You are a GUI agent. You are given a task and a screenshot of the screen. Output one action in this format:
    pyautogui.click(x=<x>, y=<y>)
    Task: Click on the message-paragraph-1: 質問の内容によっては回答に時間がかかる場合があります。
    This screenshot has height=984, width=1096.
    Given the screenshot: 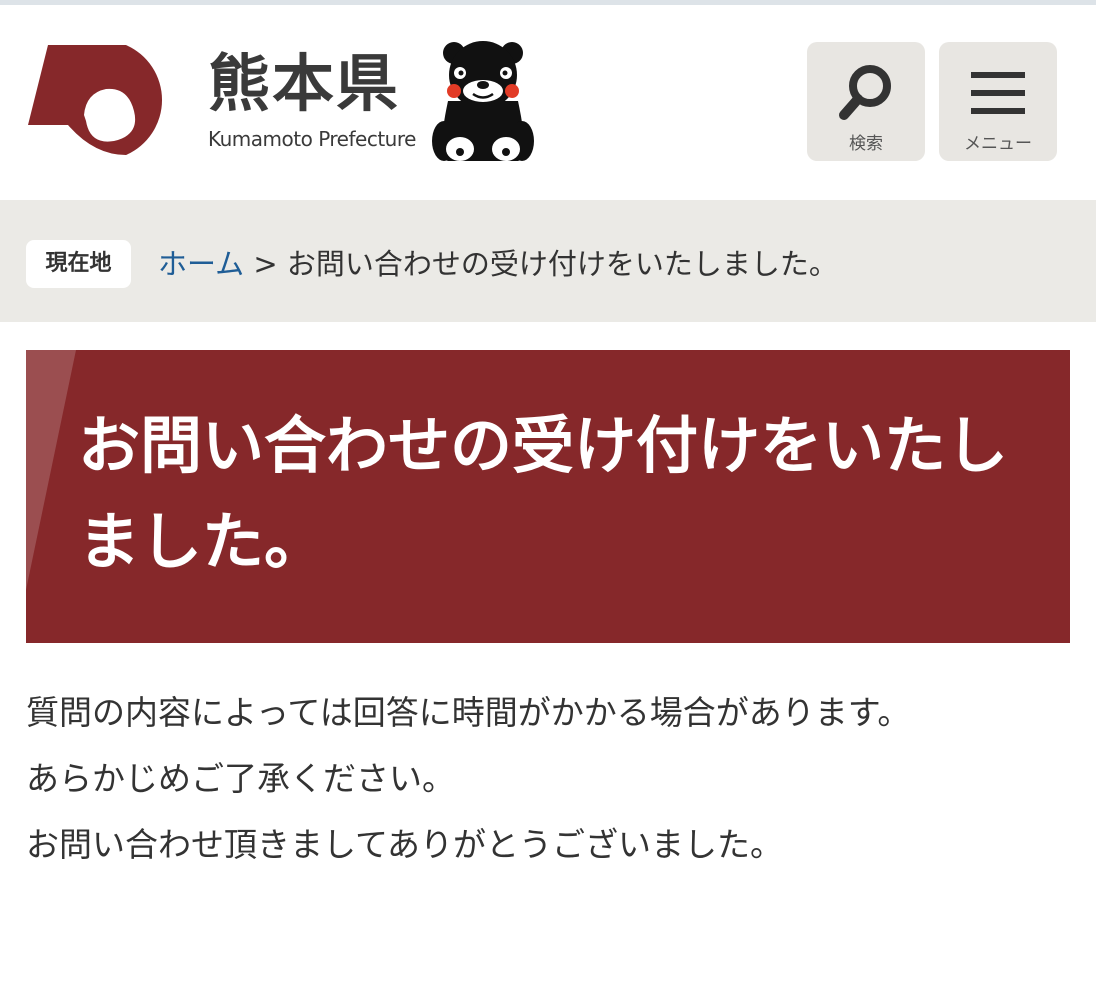 What is the action you would take?
    pyautogui.click(x=468, y=712)
    